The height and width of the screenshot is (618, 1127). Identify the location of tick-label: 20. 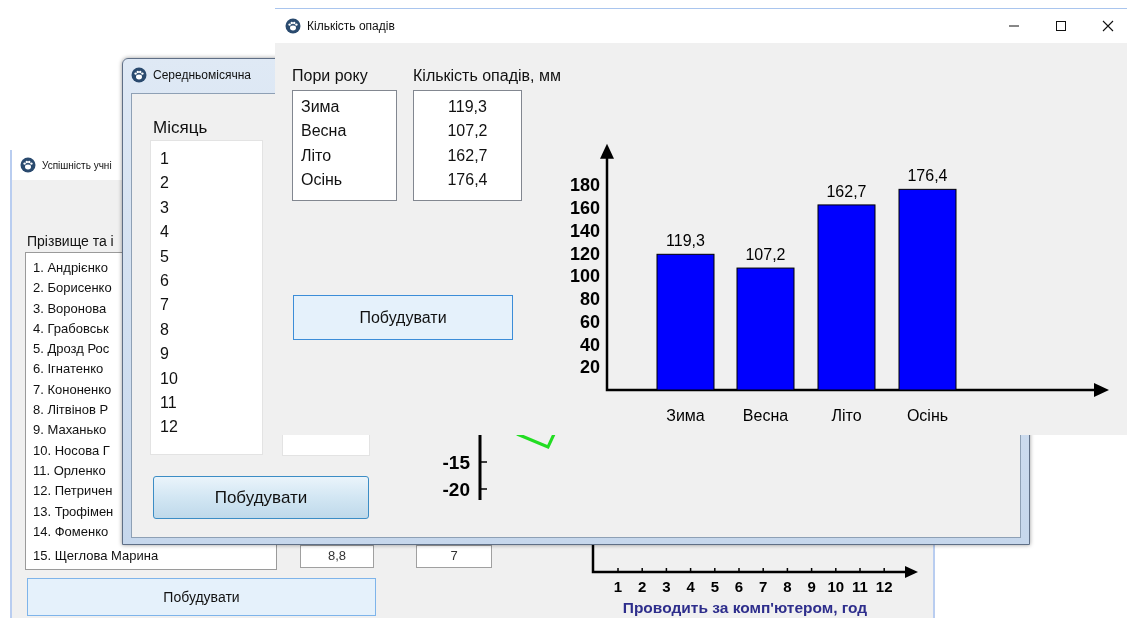
(589, 367).